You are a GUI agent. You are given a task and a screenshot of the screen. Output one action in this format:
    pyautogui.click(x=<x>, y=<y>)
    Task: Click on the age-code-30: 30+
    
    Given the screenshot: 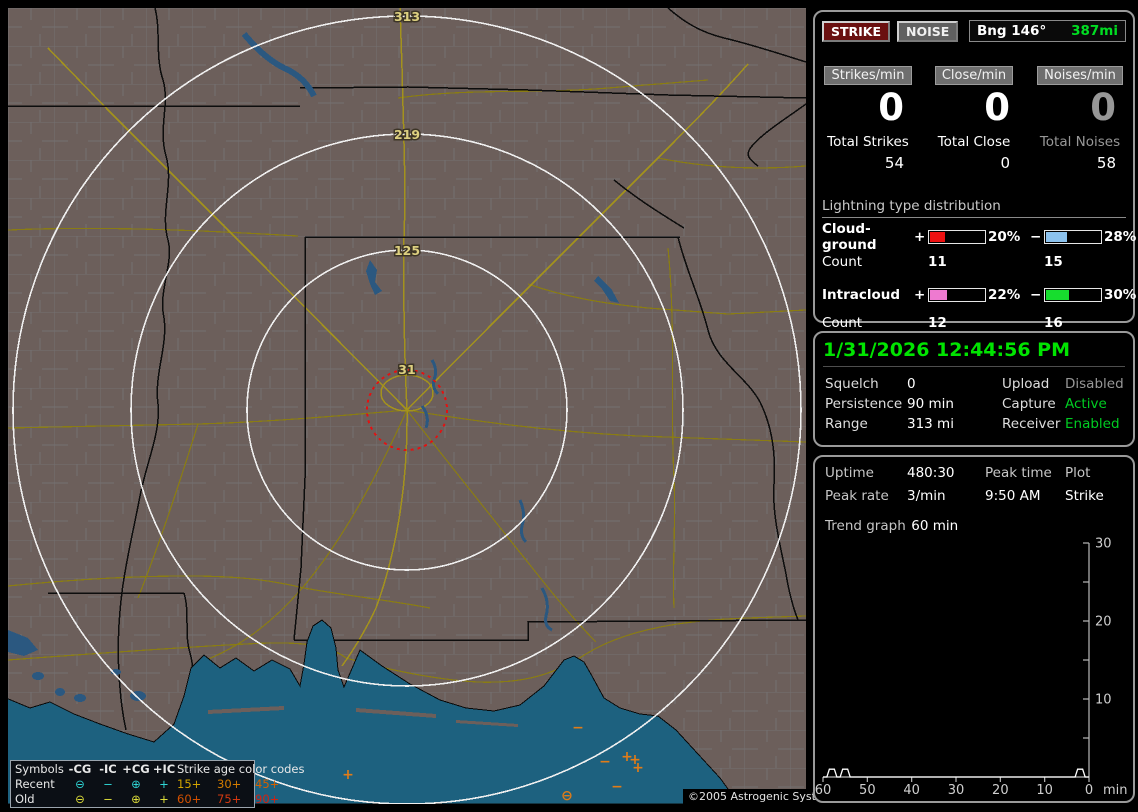 What is the action you would take?
    pyautogui.click(x=229, y=784)
    